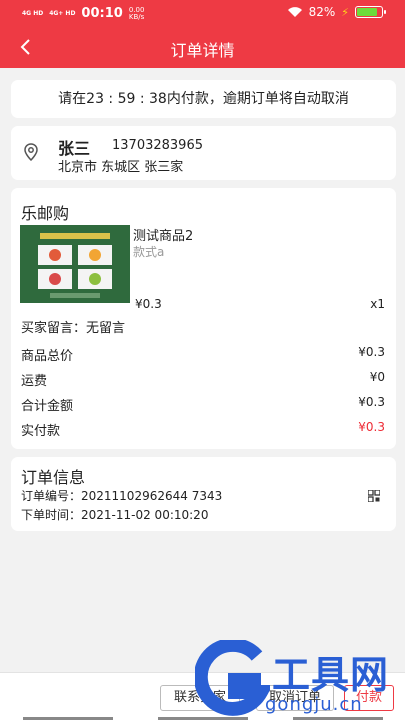  What do you see at coordinates (322, 12) in the screenshot?
I see `battery-percent: 82%` at bounding box center [322, 12].